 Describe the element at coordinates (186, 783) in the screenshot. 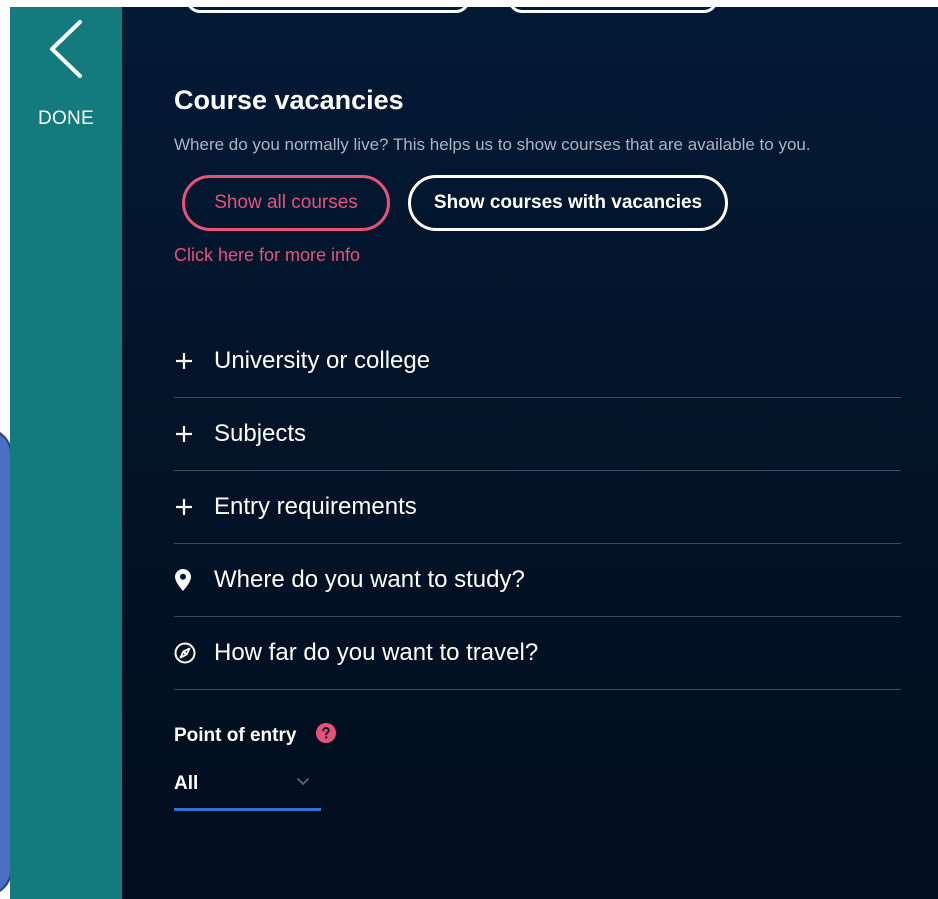

I see `select-value: All` at that location.